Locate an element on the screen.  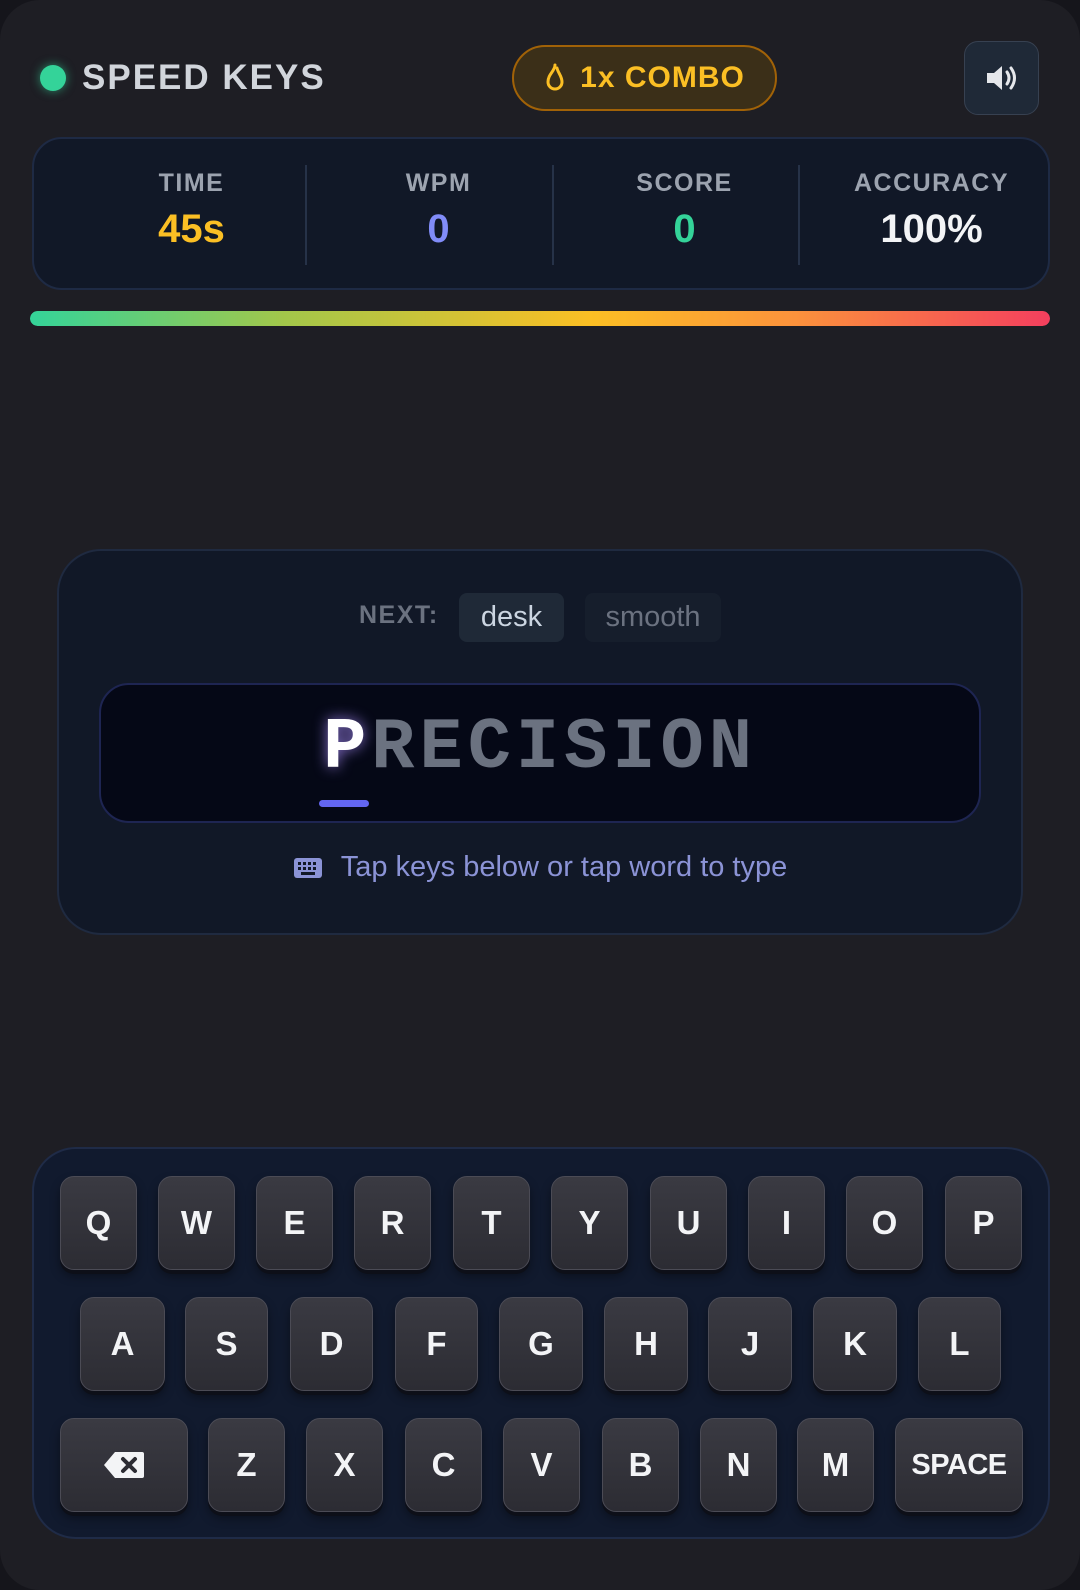
typed-letters: P is located at coordinates (347, 748).